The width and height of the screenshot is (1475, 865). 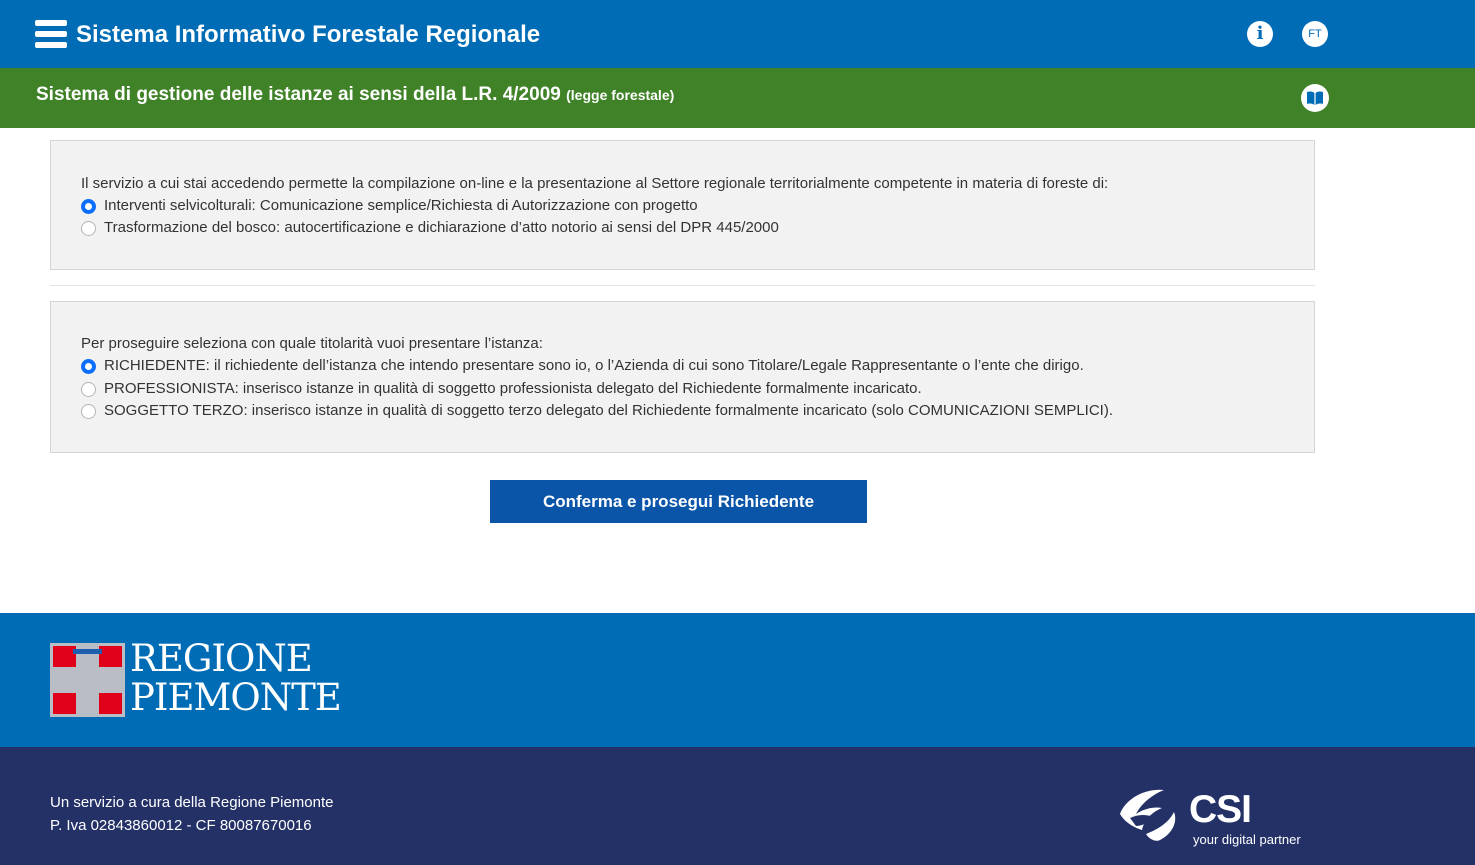 What do you see at coordinates (1220, 809) in the screenshot?
I see `csi-wordmark: CSI` at bounding box center [1220, 809].